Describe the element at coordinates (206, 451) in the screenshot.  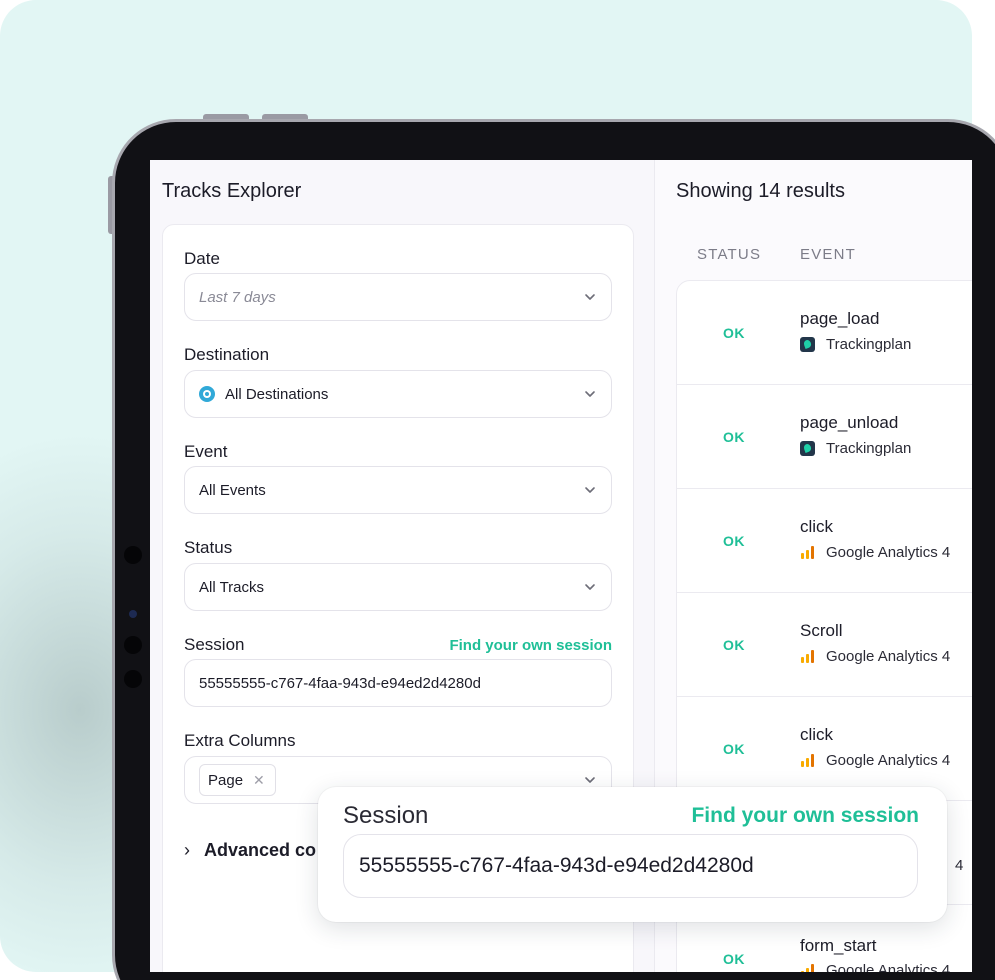
I see `event-label: Event` at that location.